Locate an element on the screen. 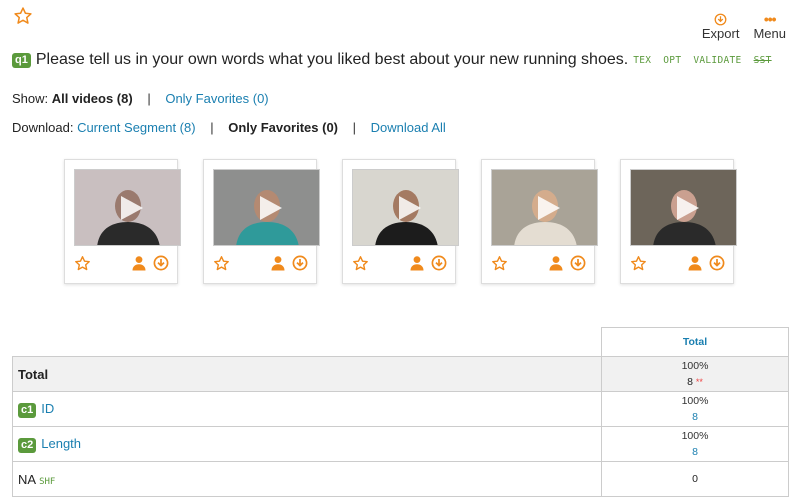 The image size is (800, 503). row-value: 100% 8 ** is located at coordinates (695, 374).